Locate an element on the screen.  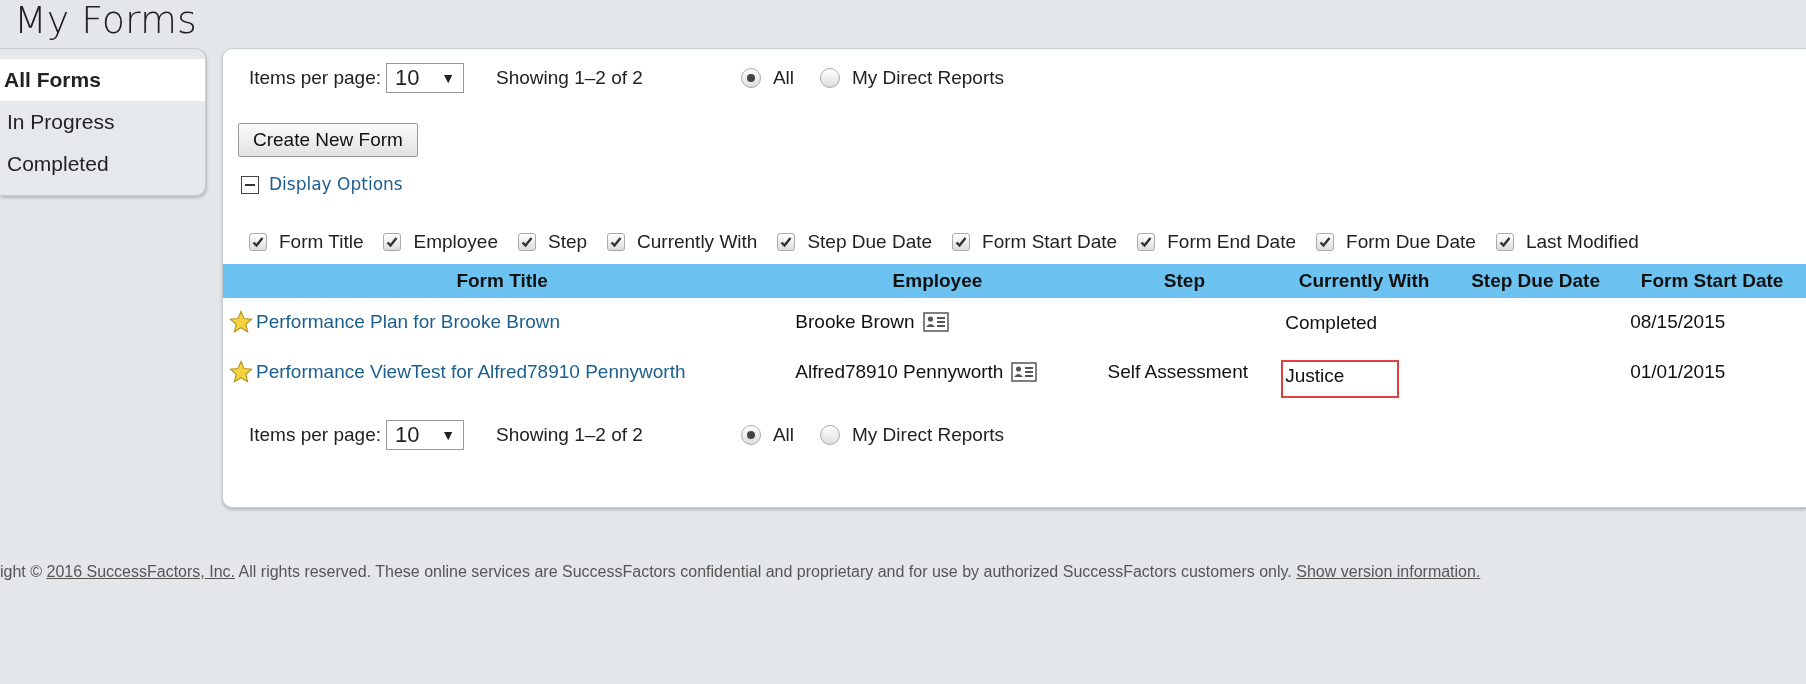
column-option-label: Form End Date is located at coordinates (1232, 241).